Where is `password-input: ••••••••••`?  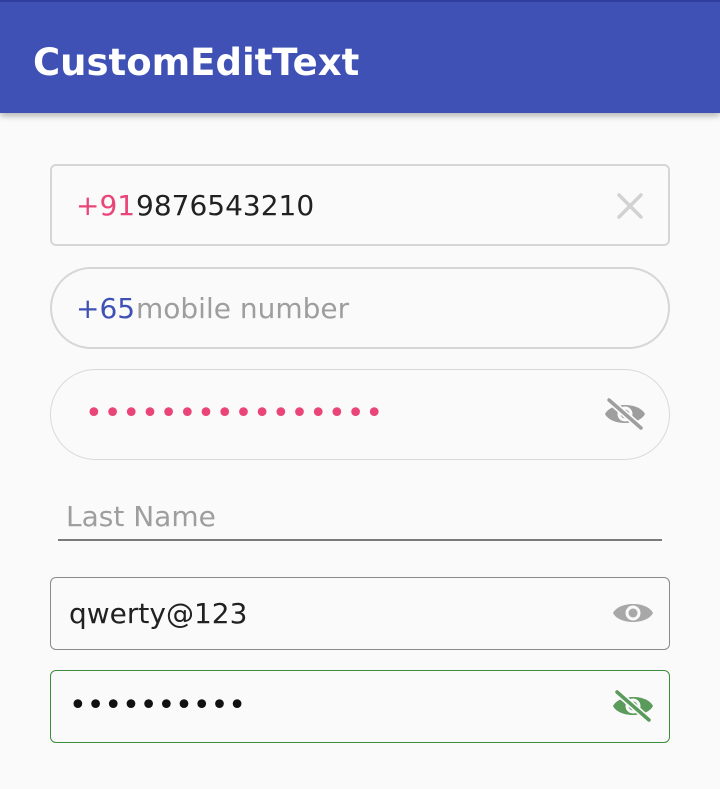
password-input: •••••••••• is located at coordinates (157, 706).